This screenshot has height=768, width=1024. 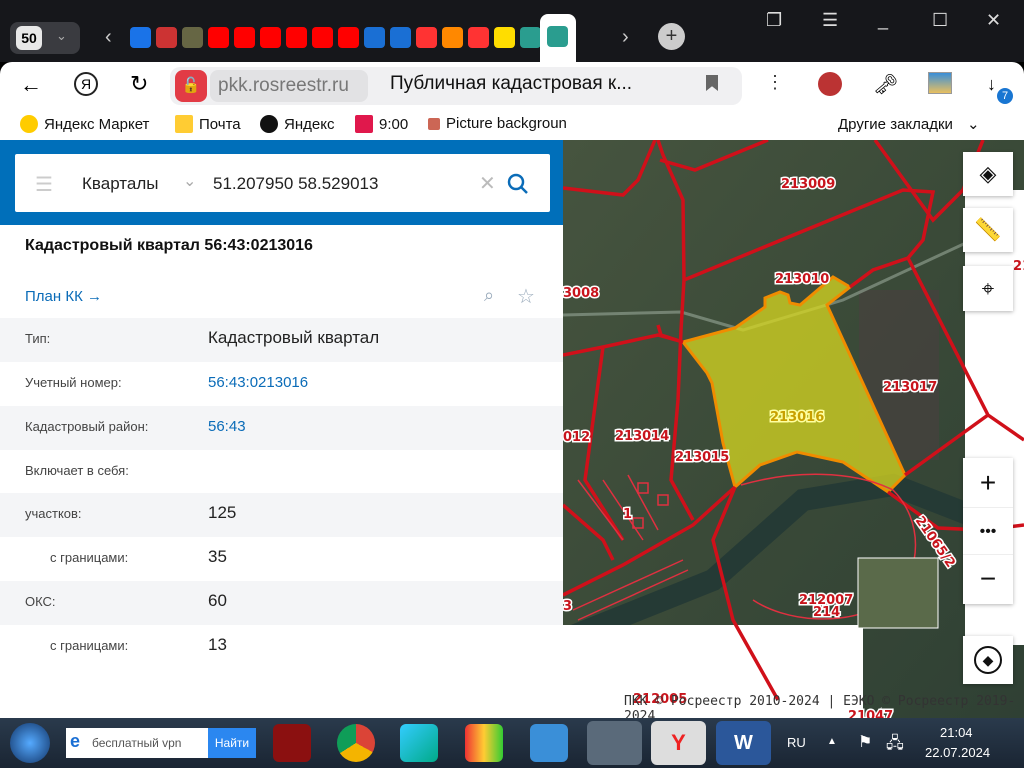 What do you see at coordinates (625, 37) in the screenshot?
I see `tabs-scroll-right-icon: ›` at bounding box center [625, 37].